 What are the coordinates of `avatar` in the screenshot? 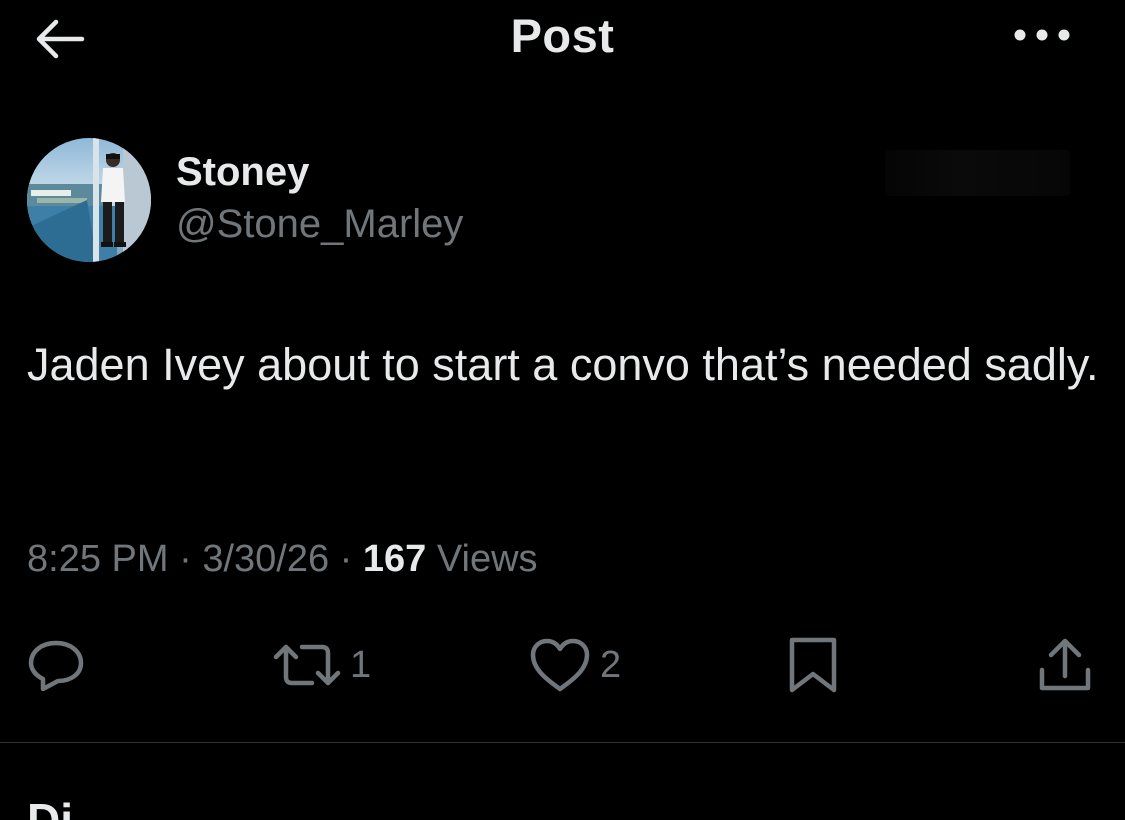 It's located at (89, 200).